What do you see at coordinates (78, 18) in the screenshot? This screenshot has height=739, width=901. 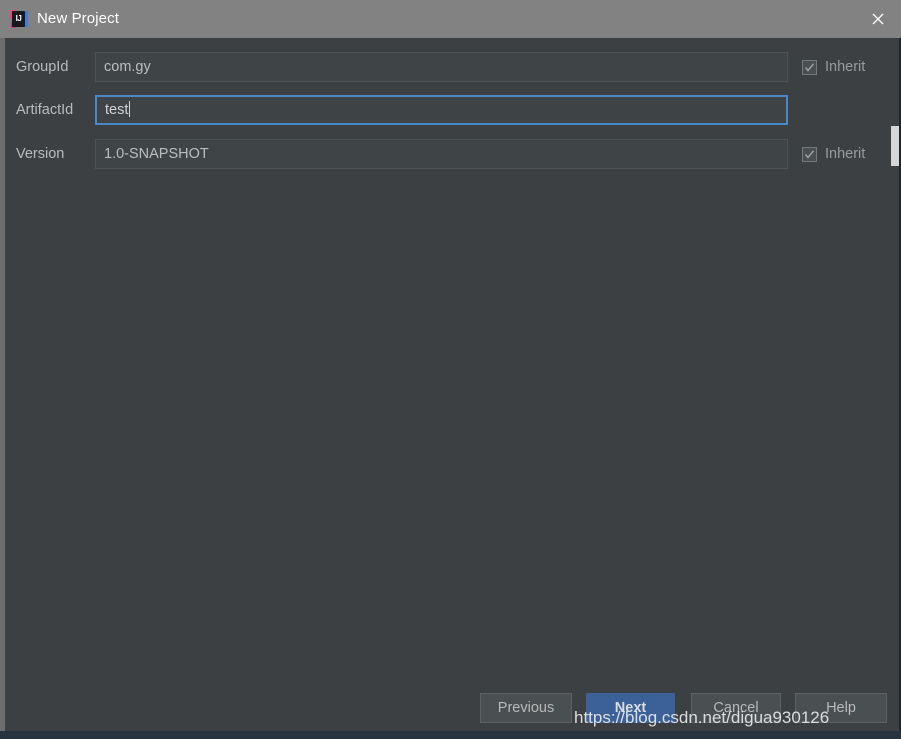 I see `window-title: New Project` at bounding box center [78, 18].